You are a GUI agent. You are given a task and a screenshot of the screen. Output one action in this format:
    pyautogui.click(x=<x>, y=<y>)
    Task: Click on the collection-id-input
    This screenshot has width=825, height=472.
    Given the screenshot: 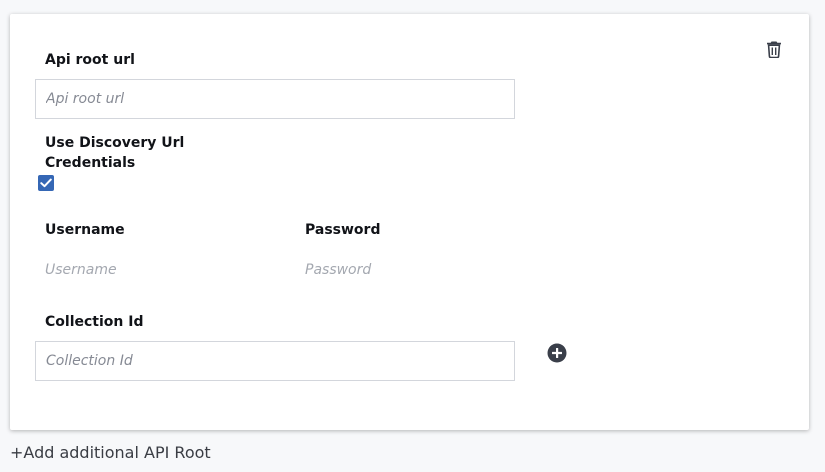 What is the action you would take?
    pyautogui.click(x=275, y=361)
    